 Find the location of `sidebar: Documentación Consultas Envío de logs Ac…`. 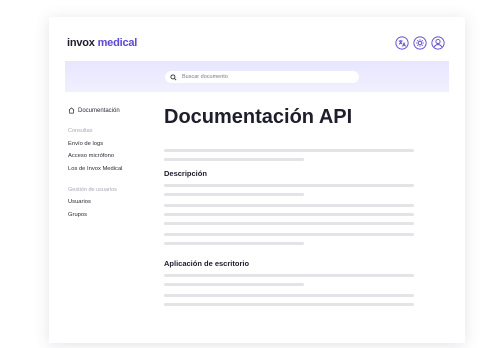

sidebar: Documentación Consultas Envío de logs Ac… is located at coordinates (113, 163).